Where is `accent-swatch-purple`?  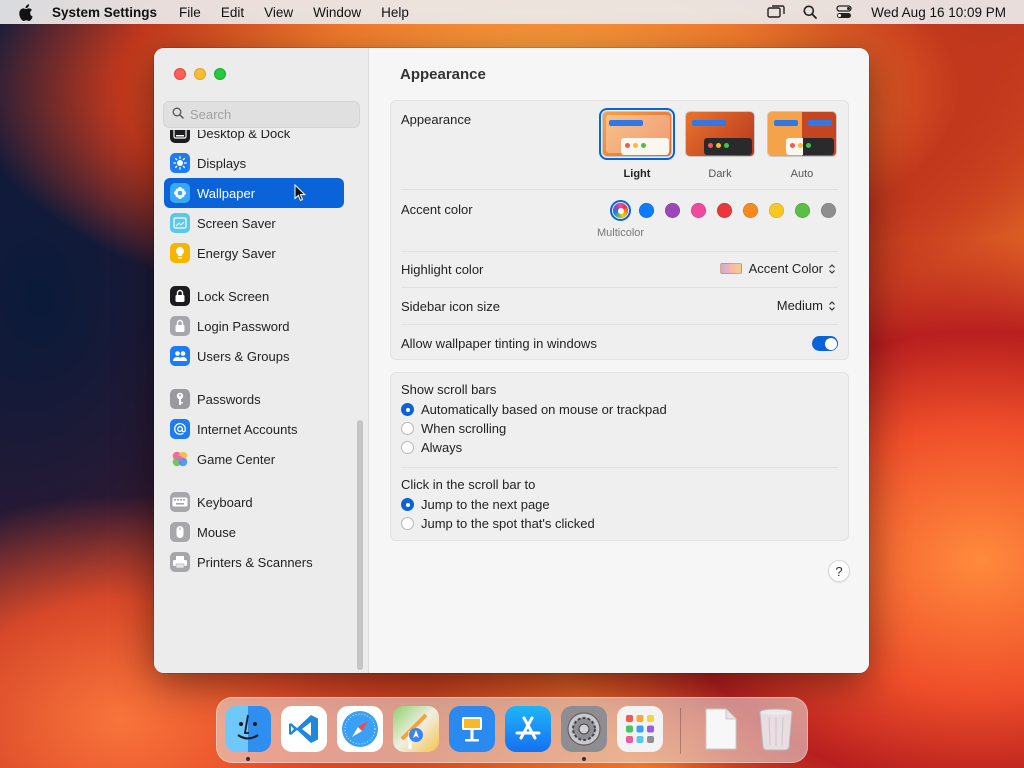
accent-swatch-purple is located at coordinates (672, 210).